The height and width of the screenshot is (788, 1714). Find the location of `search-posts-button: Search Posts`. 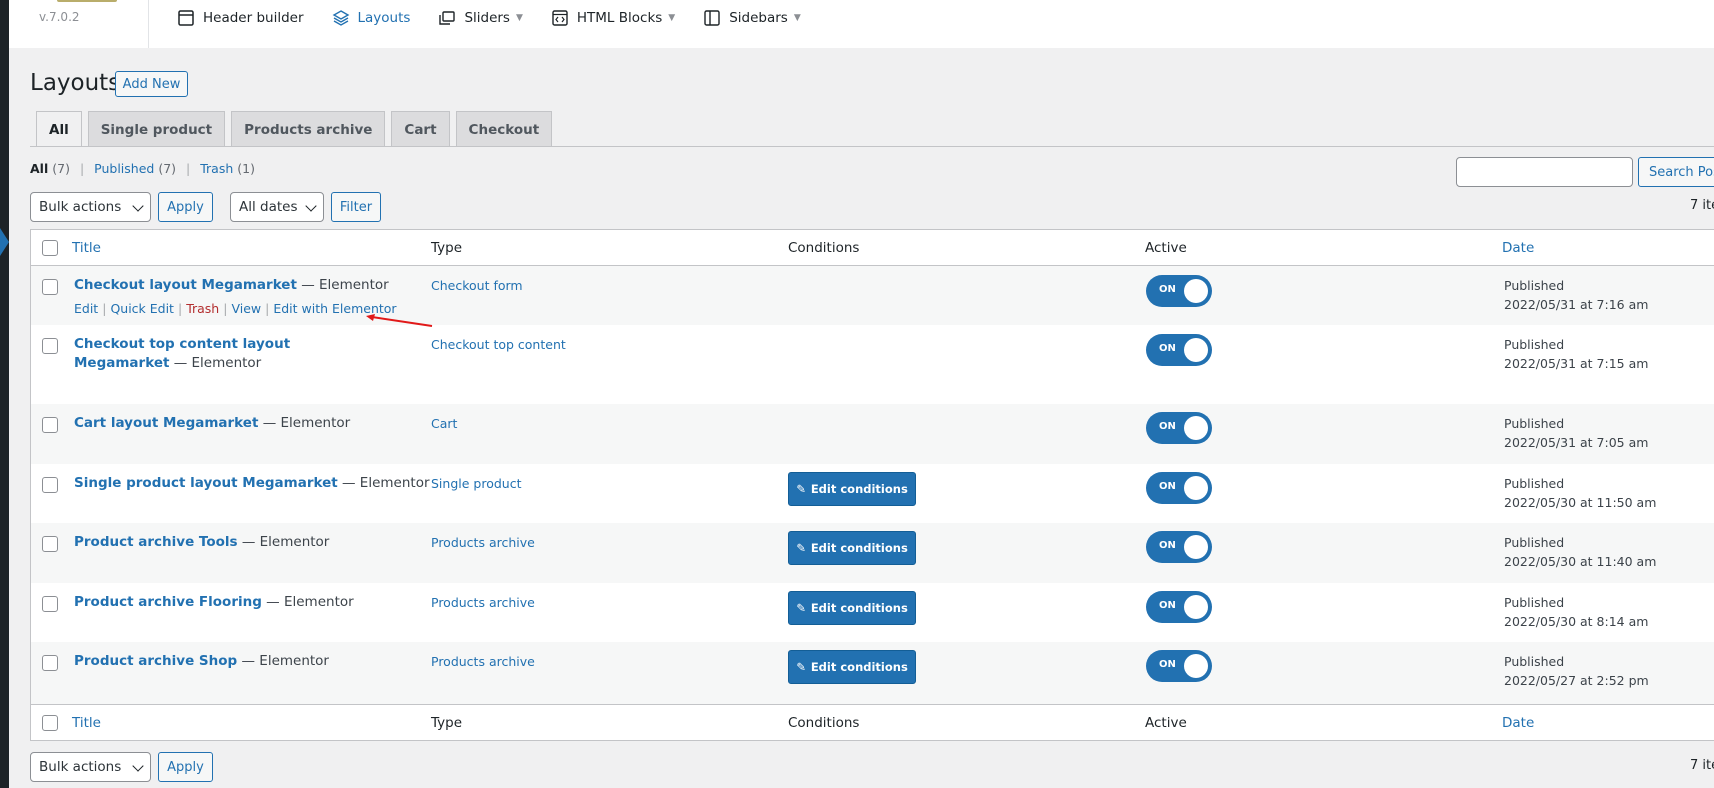

search-posts-button: Search Posts is located at coordinates (1676, 172).